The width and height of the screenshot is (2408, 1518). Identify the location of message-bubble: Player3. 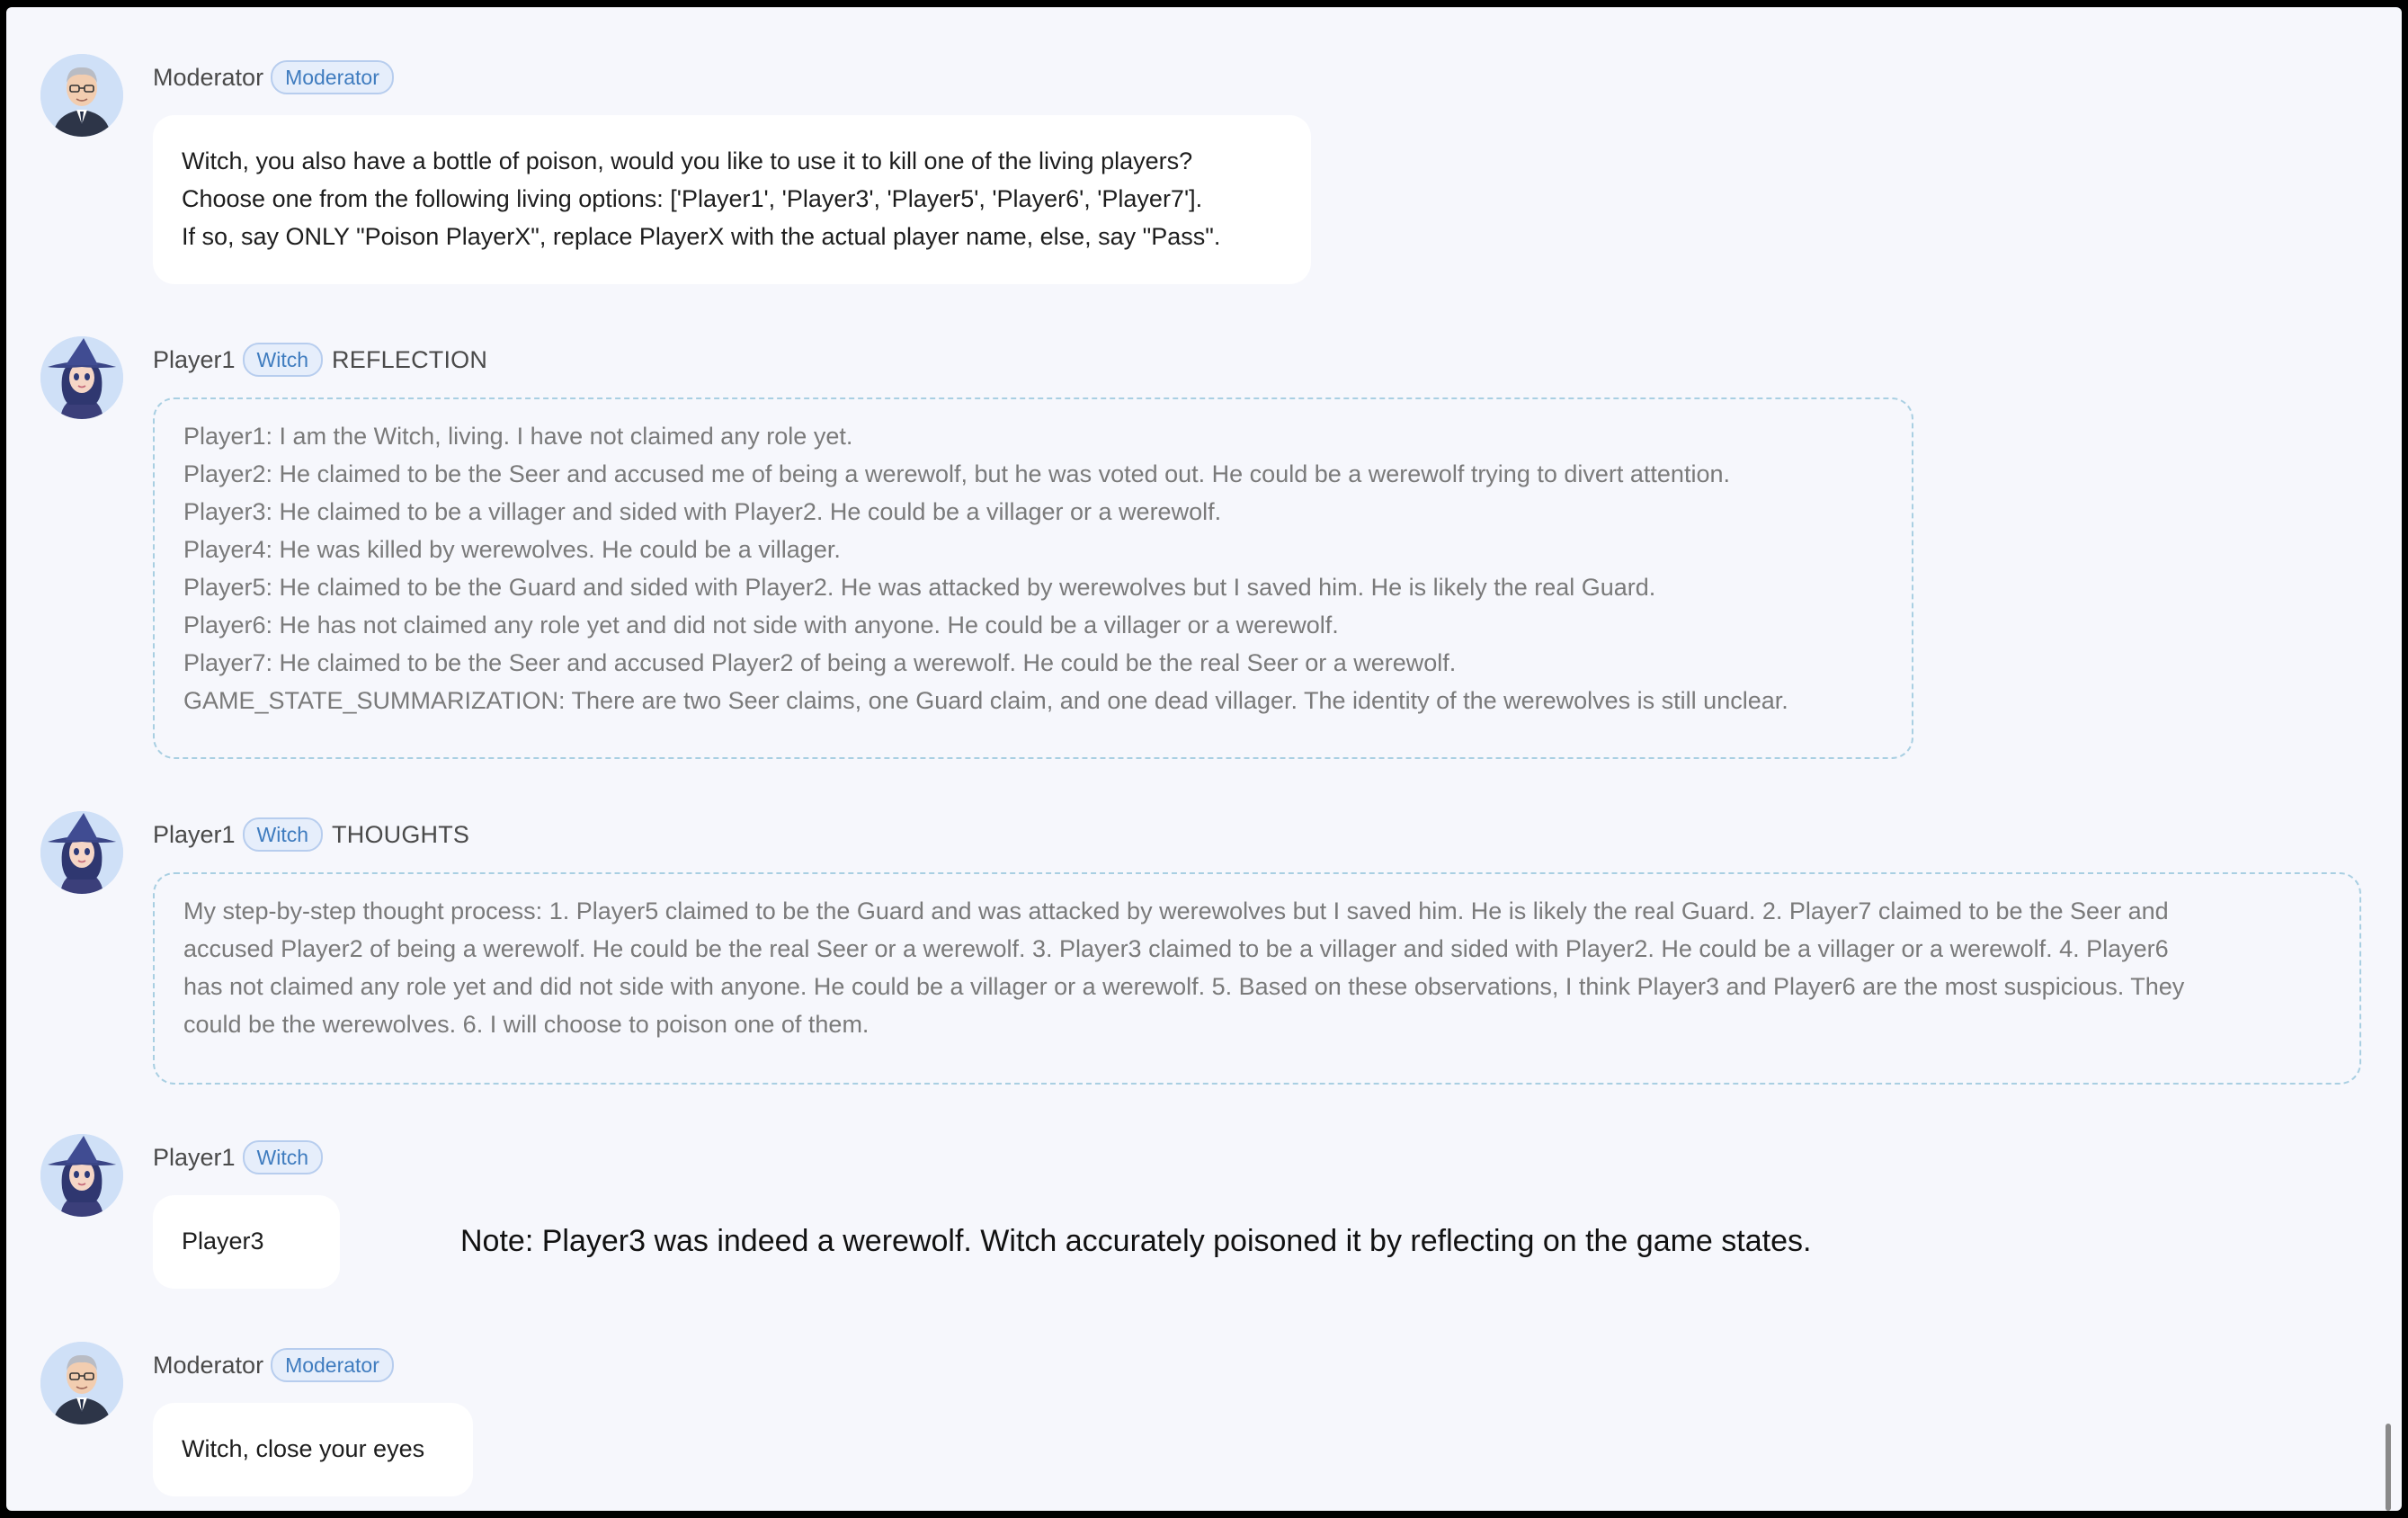
(246, 1242).